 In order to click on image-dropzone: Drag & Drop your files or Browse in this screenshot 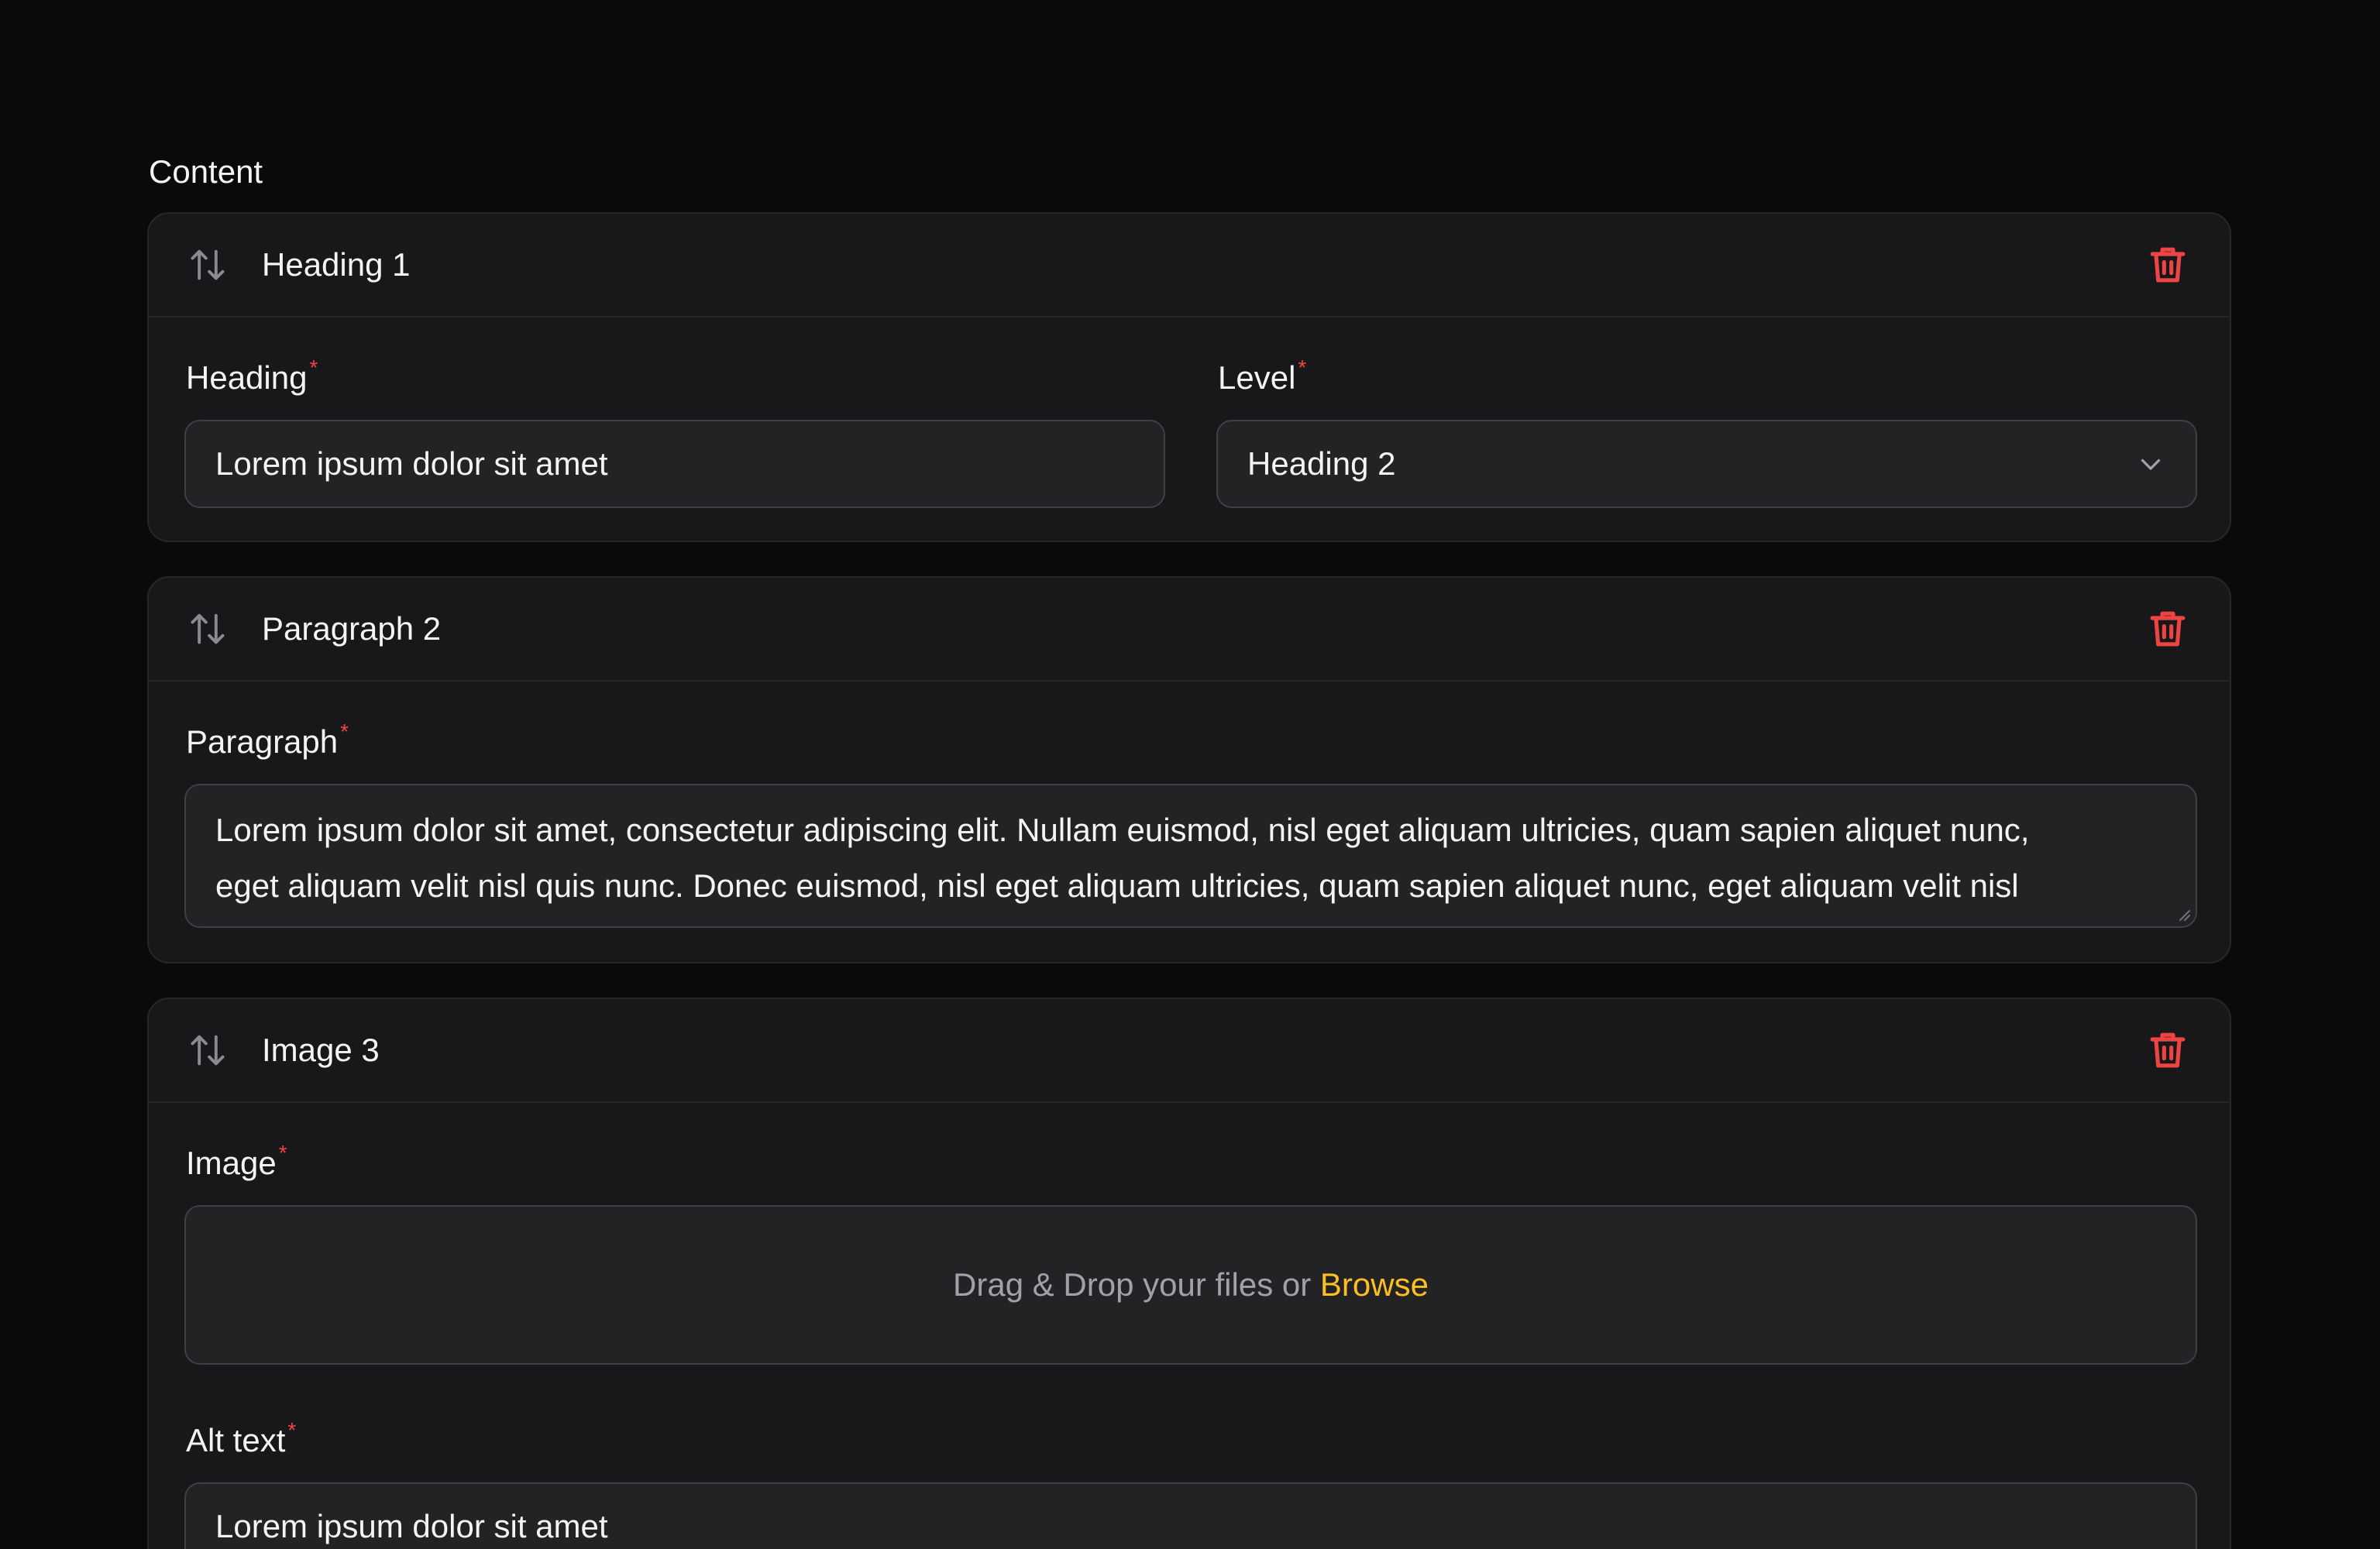, I will do `click(1190, 1285)`.